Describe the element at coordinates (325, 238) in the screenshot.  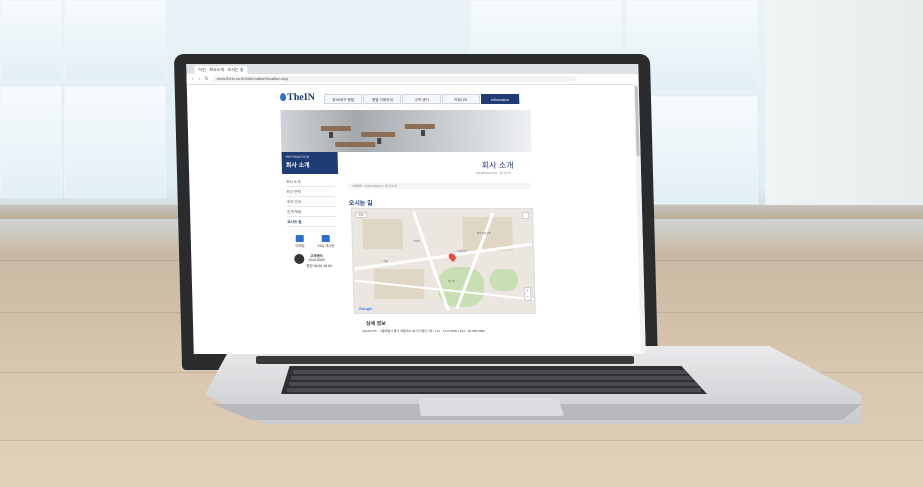
I see `faq-icon` at that location.